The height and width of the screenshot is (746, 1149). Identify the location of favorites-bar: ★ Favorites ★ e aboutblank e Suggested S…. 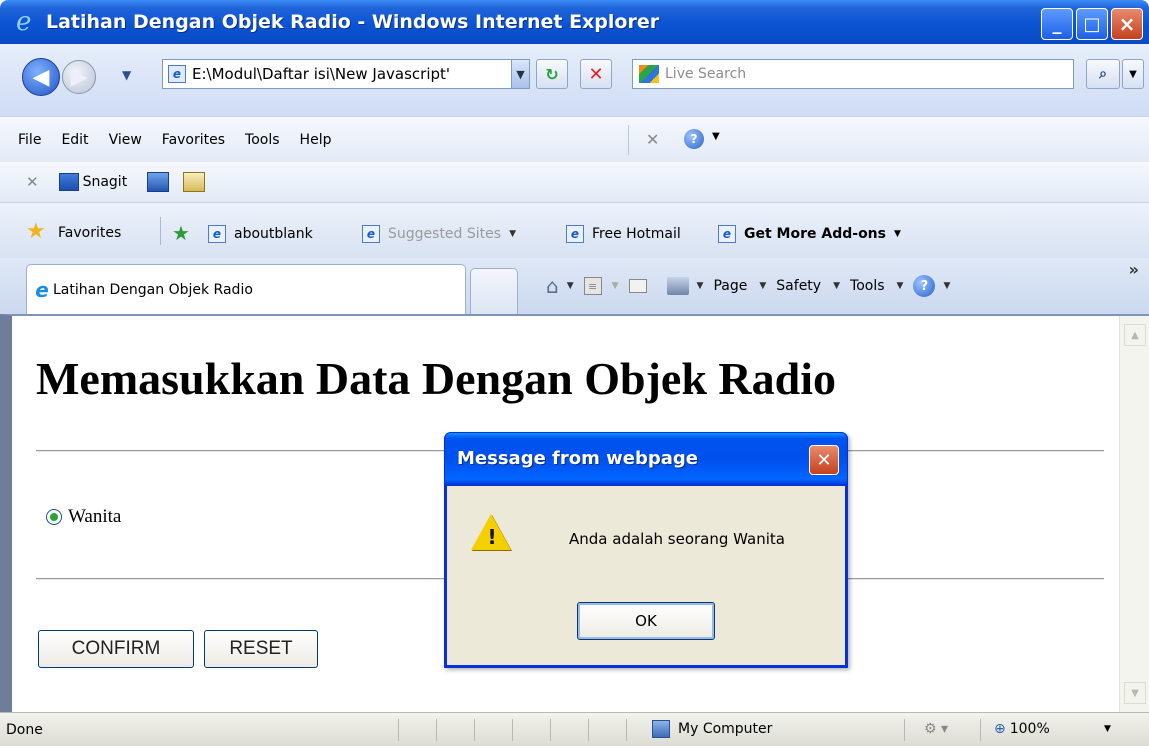
(574, 230).